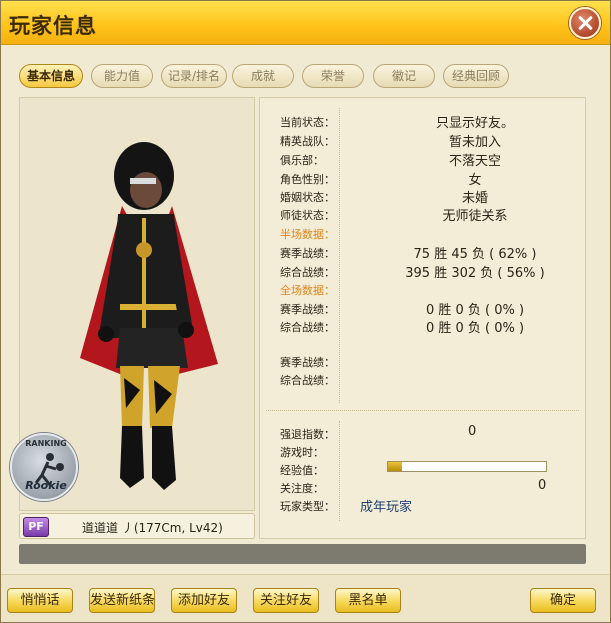 Image resolution: width=611 pixels, height=623 pixels. Describe the element at coordinates (302, 470) in the screenshot. I see `exp-label: 经验值：` at that location.